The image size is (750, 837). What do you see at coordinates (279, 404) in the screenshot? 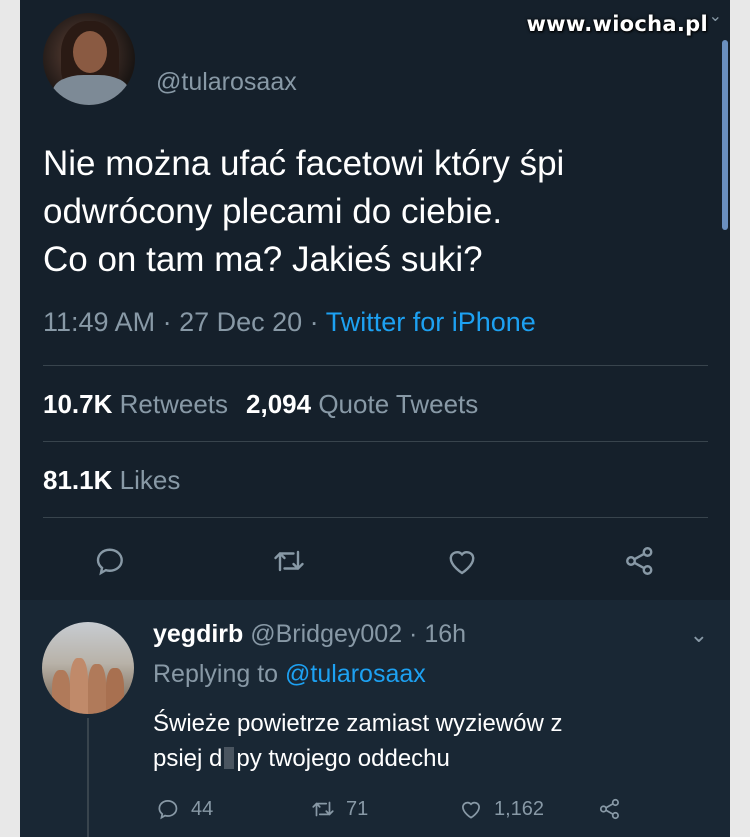
I see `quotes-count: 2,094` at bounding box center [279, 404].